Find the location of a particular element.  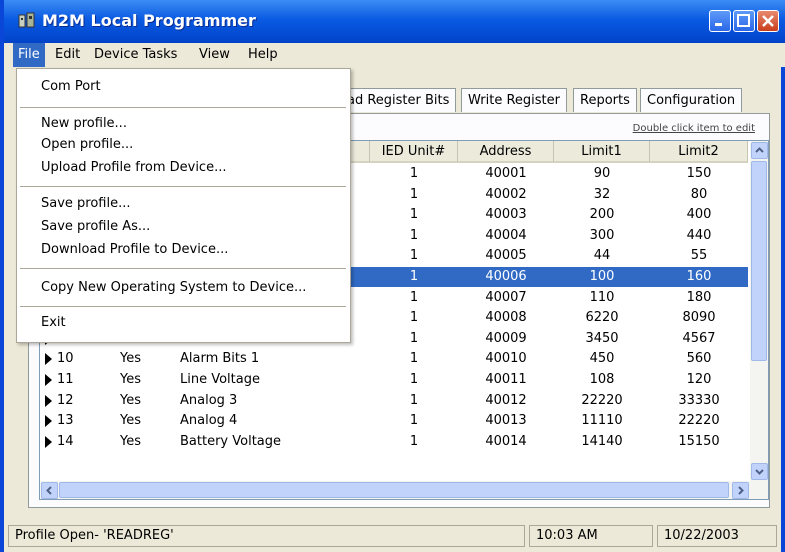

maximize-icon is located at coordinates (743, 20).